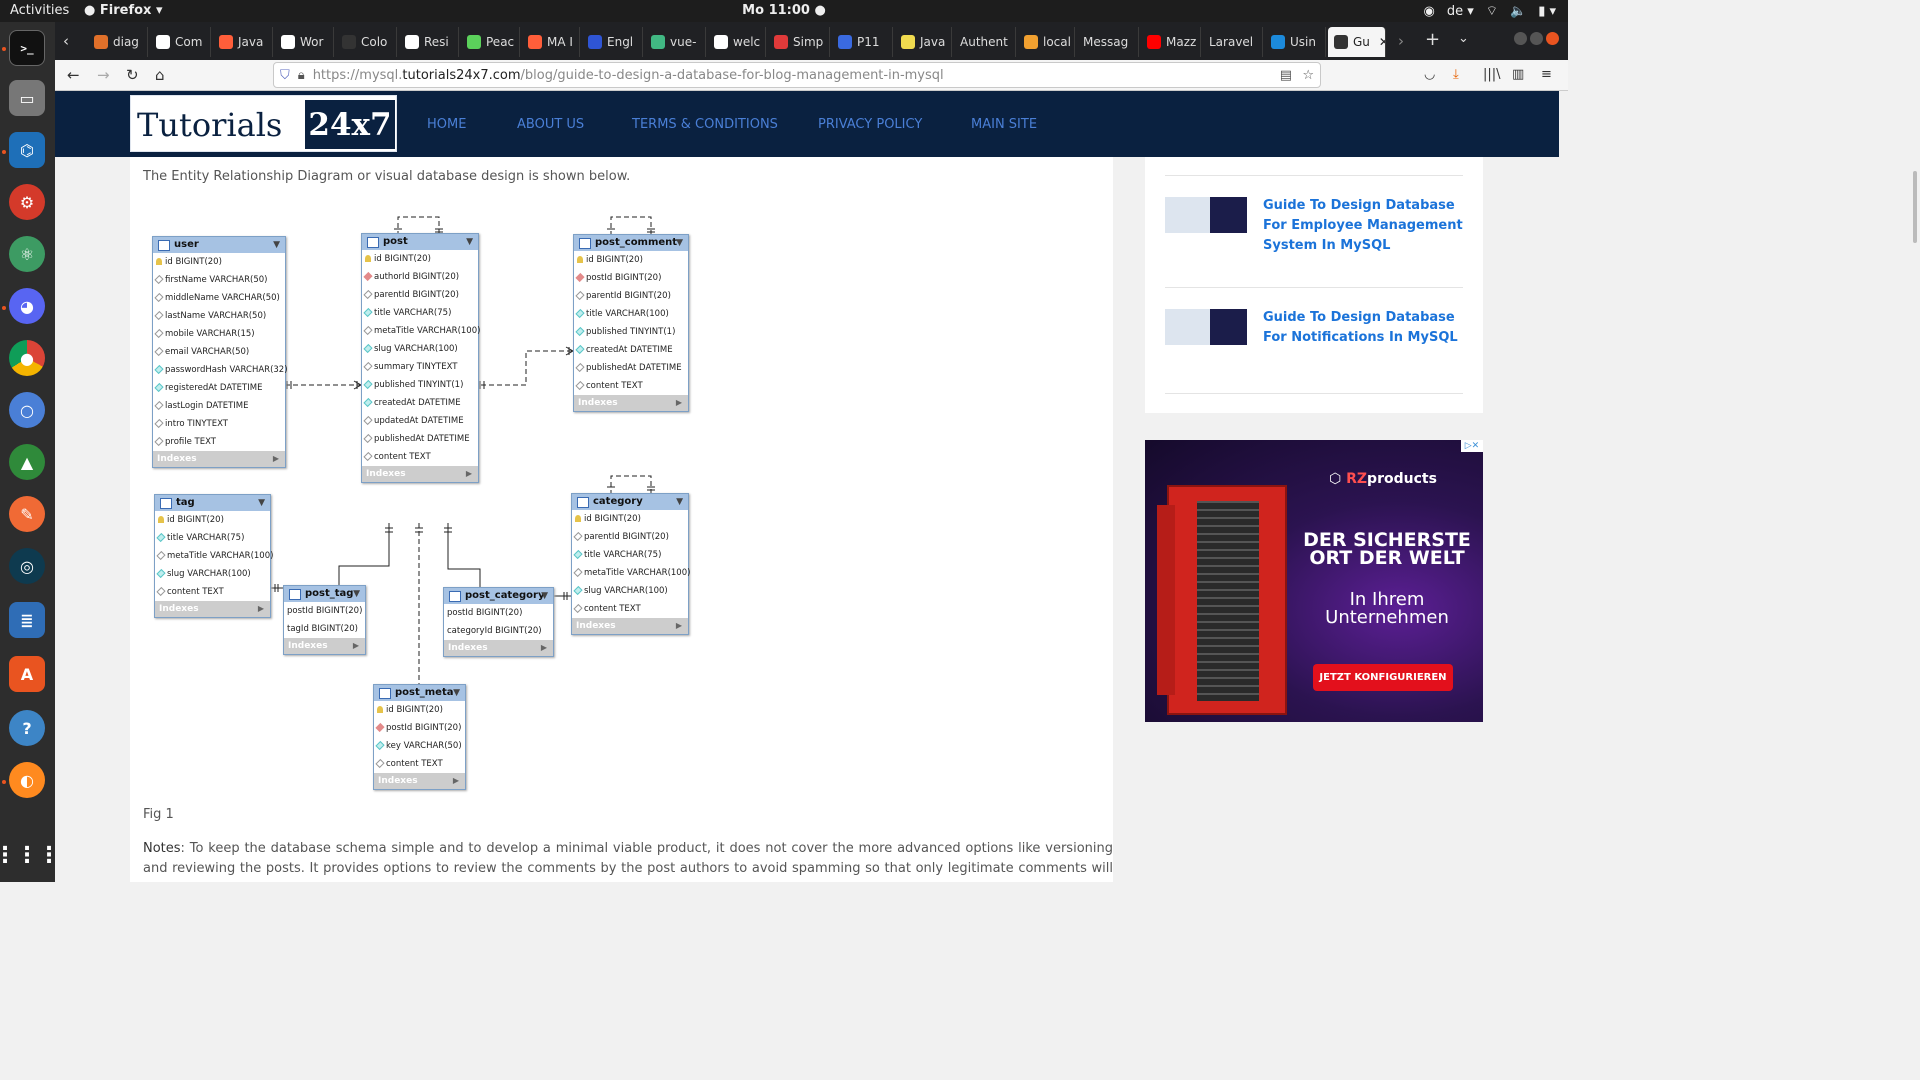  I want to click on reader-view-icon: ▤, so click(1286, 75).